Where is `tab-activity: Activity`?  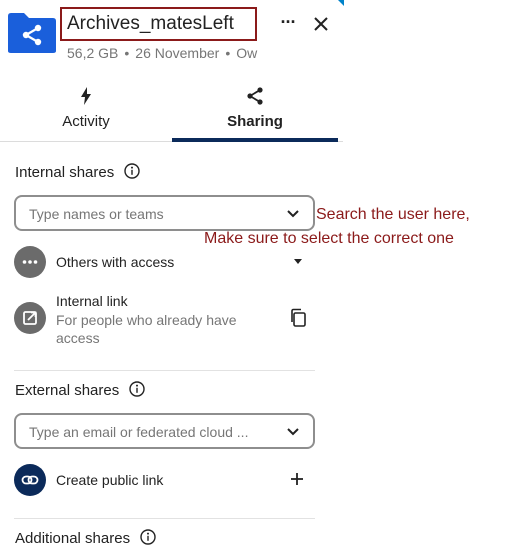
tab-activity: Activity is located at coordinates (86, 111).